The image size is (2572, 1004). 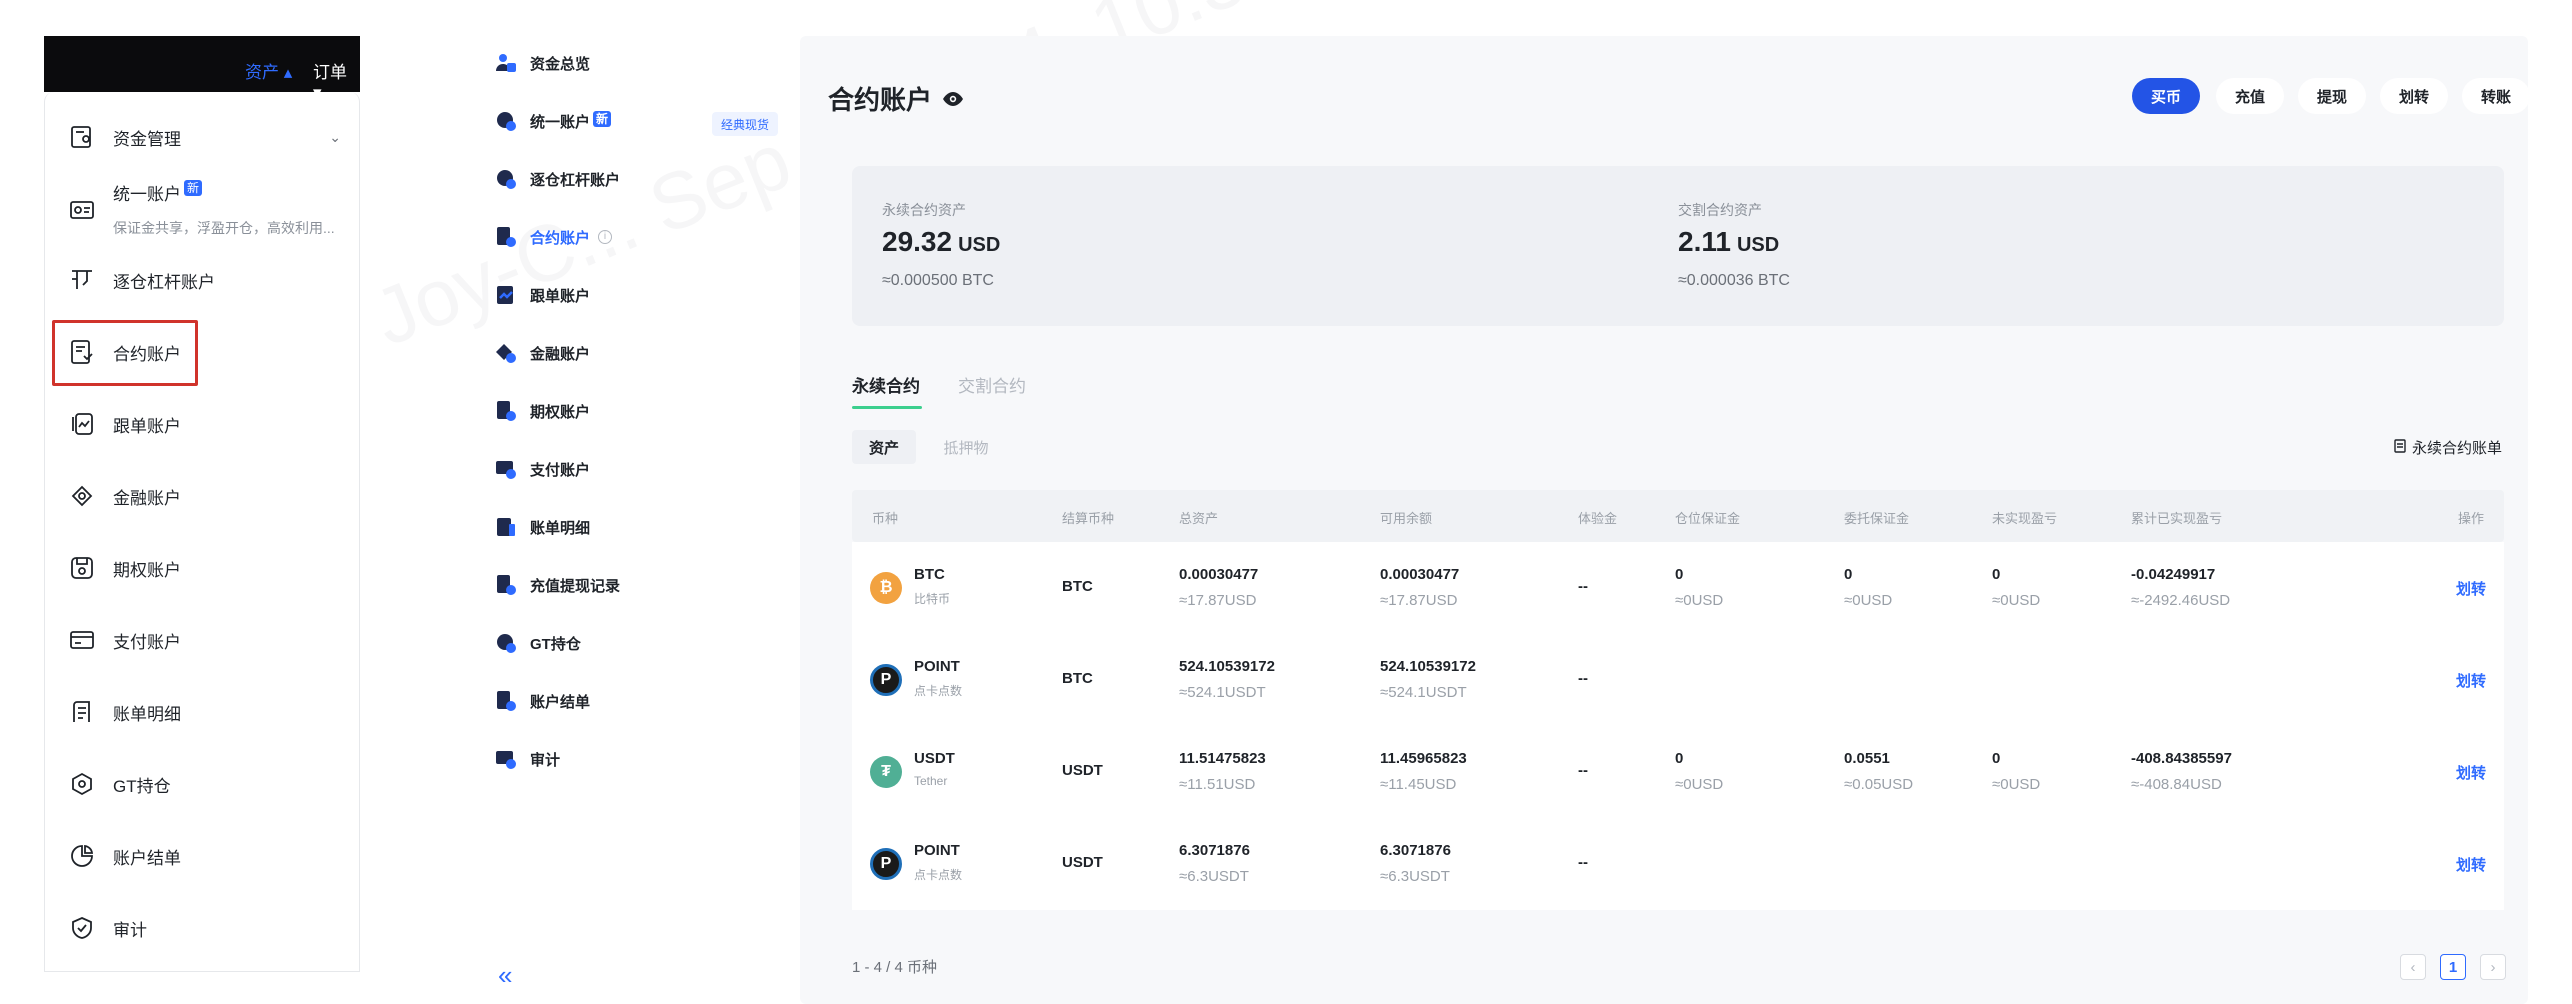 What do you see at coordinates (542, 353) in the screenshot?
I see `sidebar-item-finance: 金融账户` at bounding box center [542, 353].